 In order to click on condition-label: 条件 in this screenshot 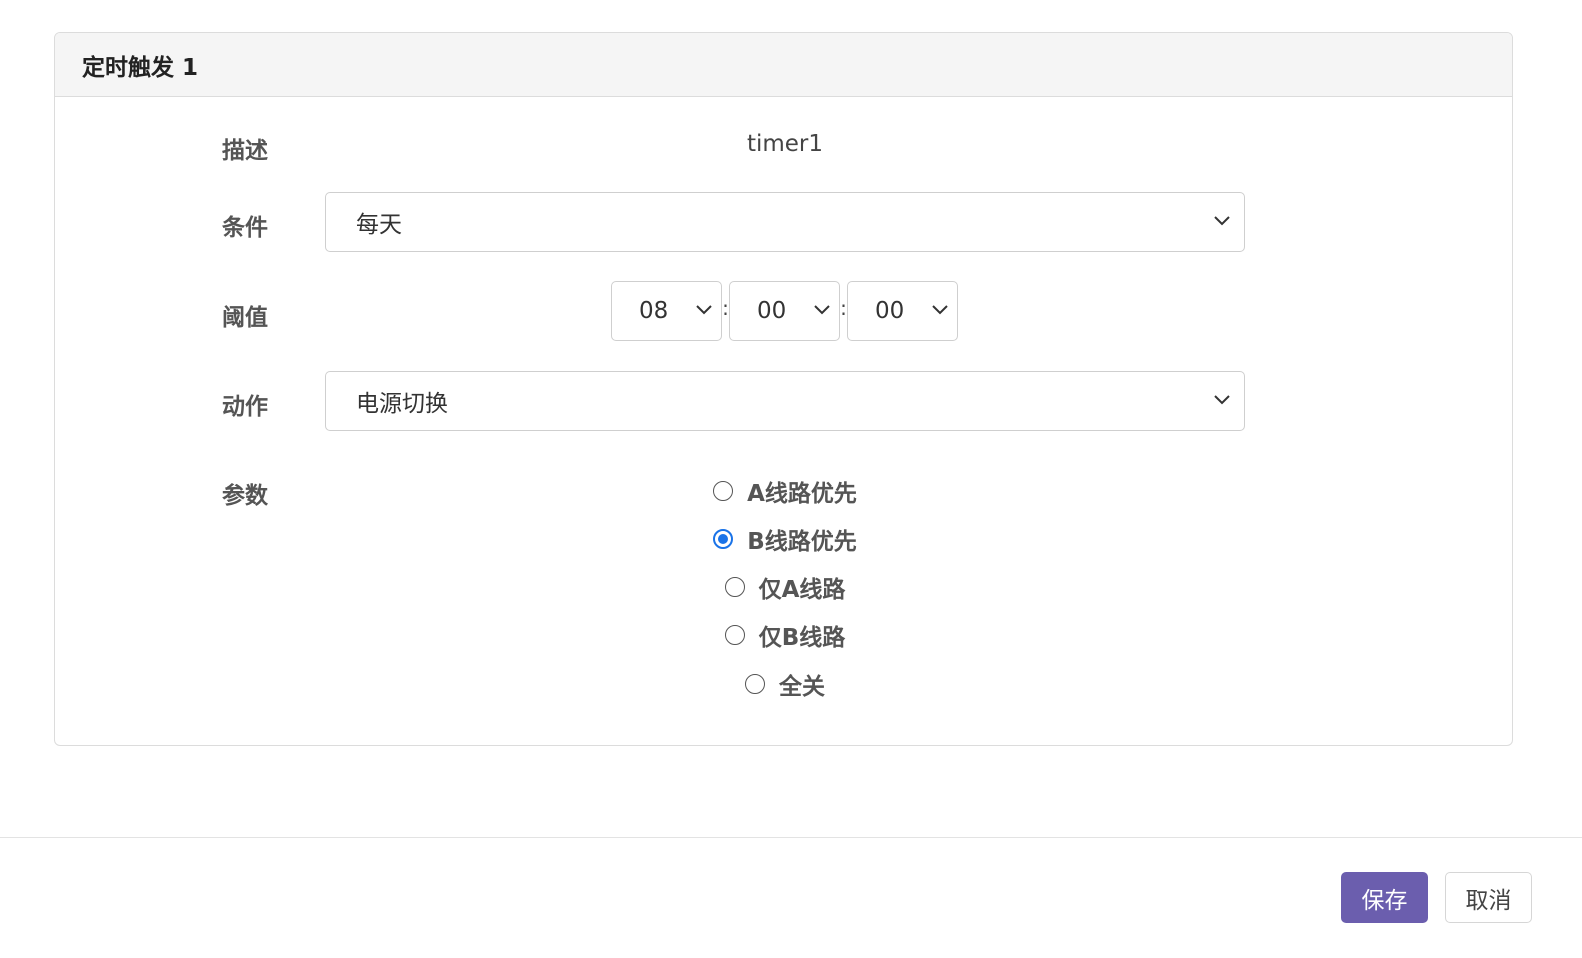, I will do `click(245, 228)`.